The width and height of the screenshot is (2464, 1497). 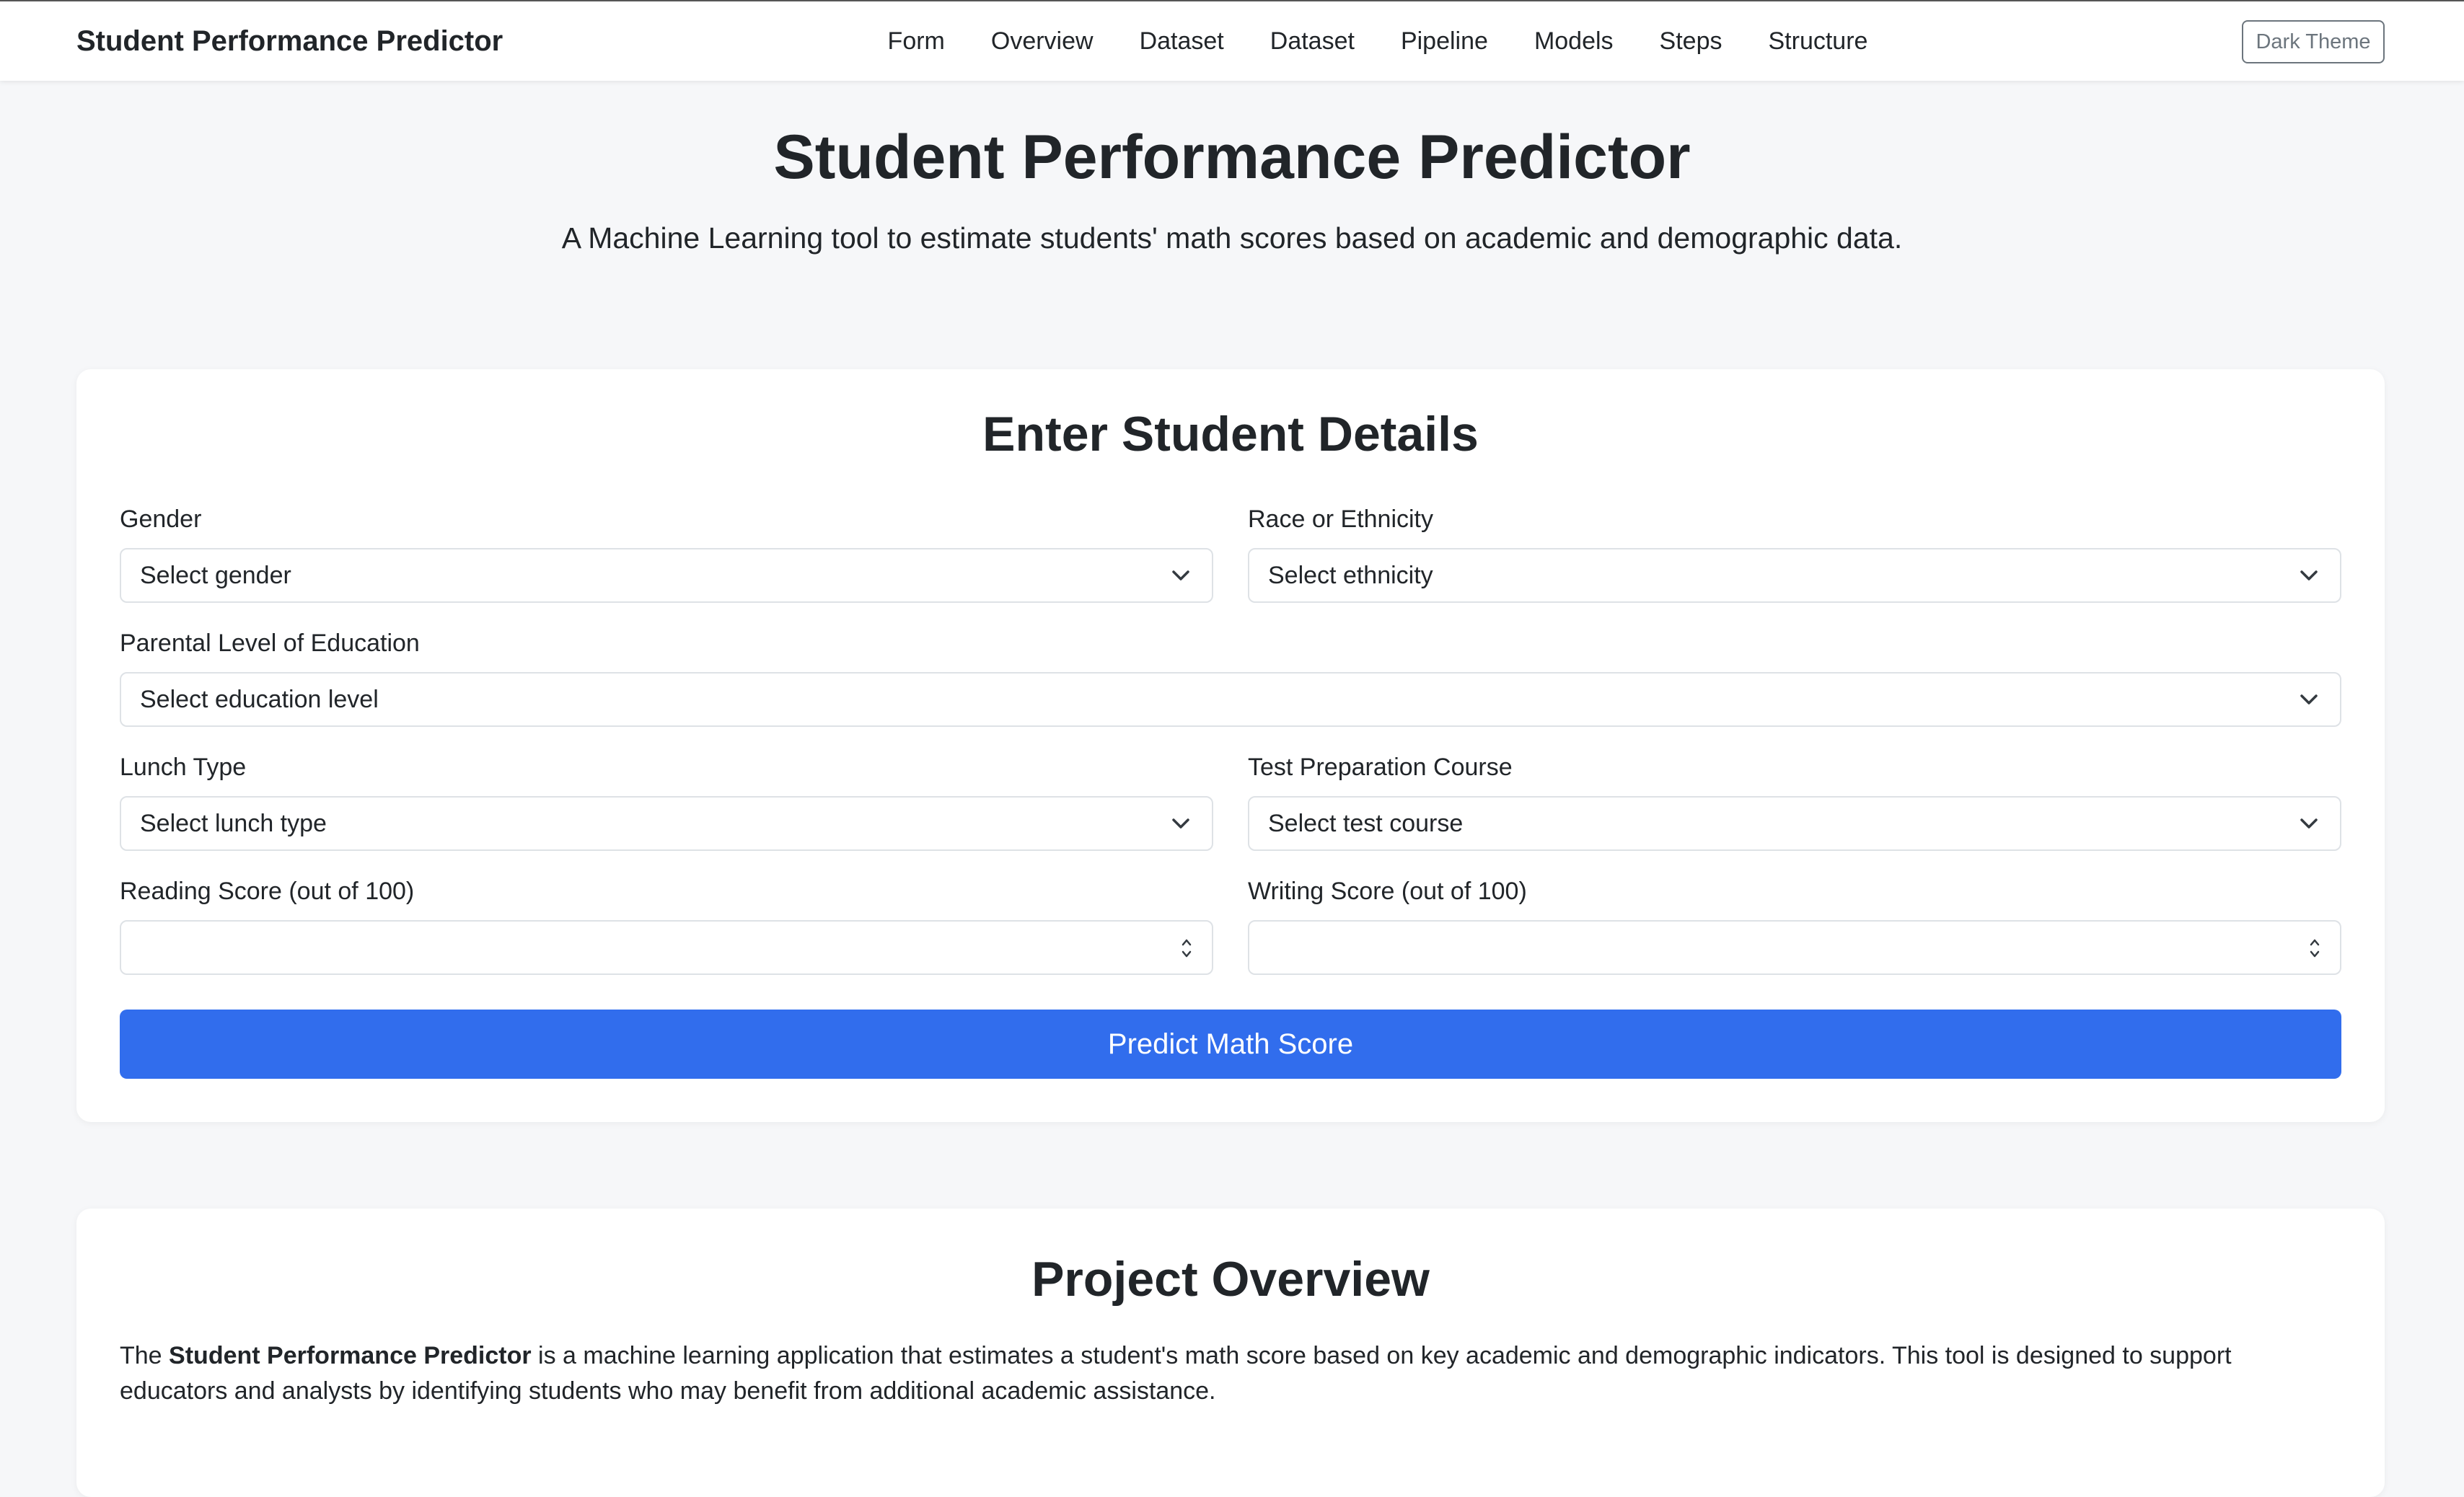 What do you see at coordinates (2314, 41) in the screenshot?
I see `dark-theme-button: Dark Theme` at bounding box center [2314, 41].